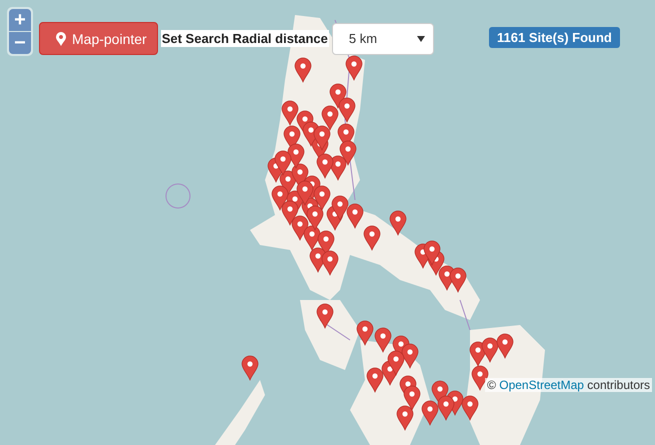 This screenshot has width=655, height=445. Describe the element at coordinates (98, 38) in the screenshot. I see `map-pointer-button: Map-pointer` at that location.